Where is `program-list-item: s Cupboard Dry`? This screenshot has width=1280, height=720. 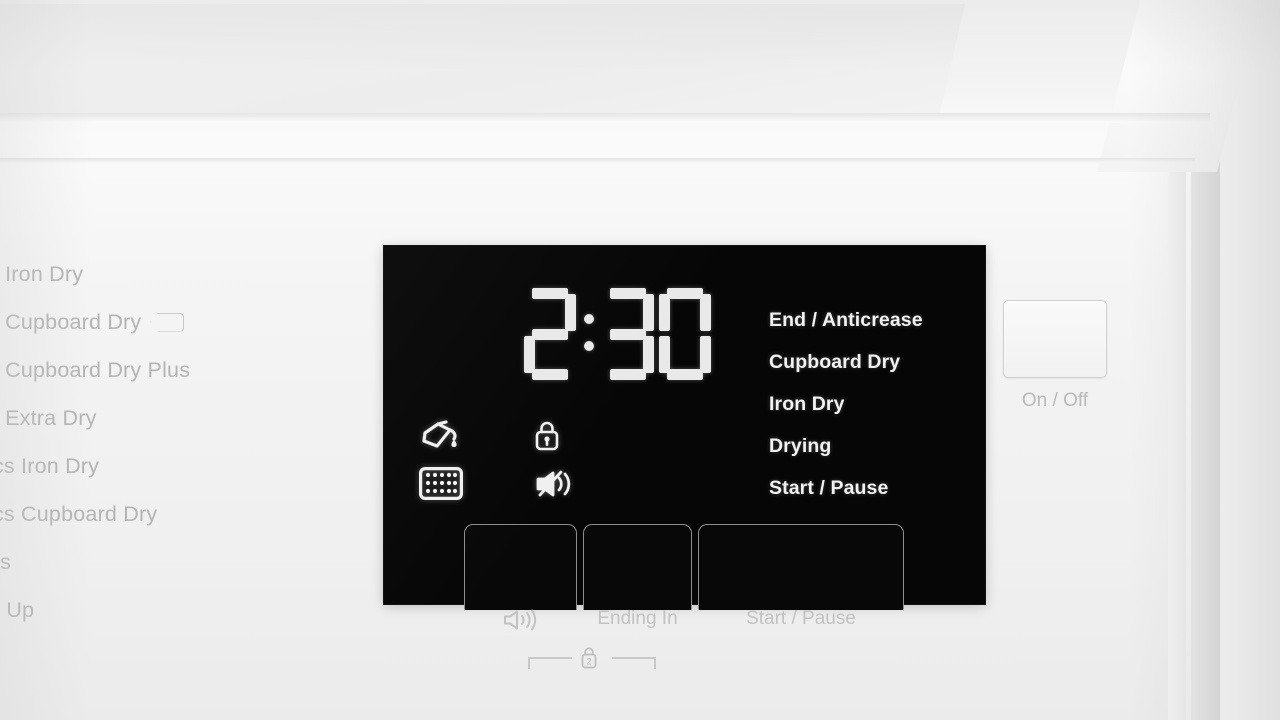
program-list-item: s Cupboard Dry is located at coordinates (124, 322).